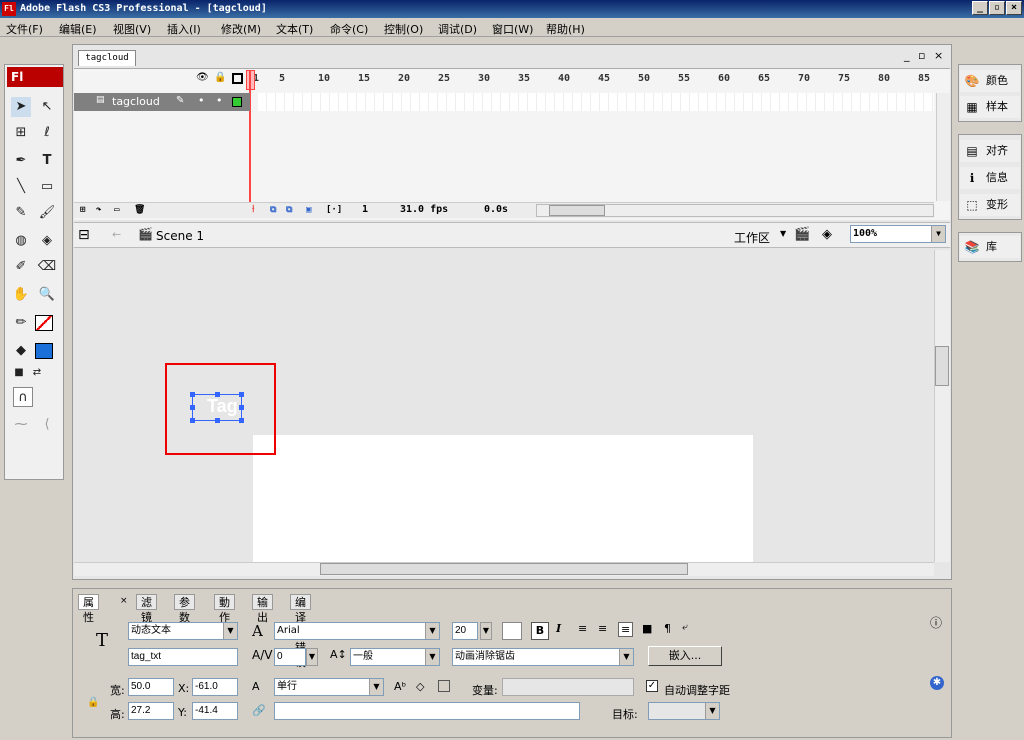 The height and width of the screenshot is (740, 1024). I want to click on auto-kern-checkbox: ✓, so click(652, 686).